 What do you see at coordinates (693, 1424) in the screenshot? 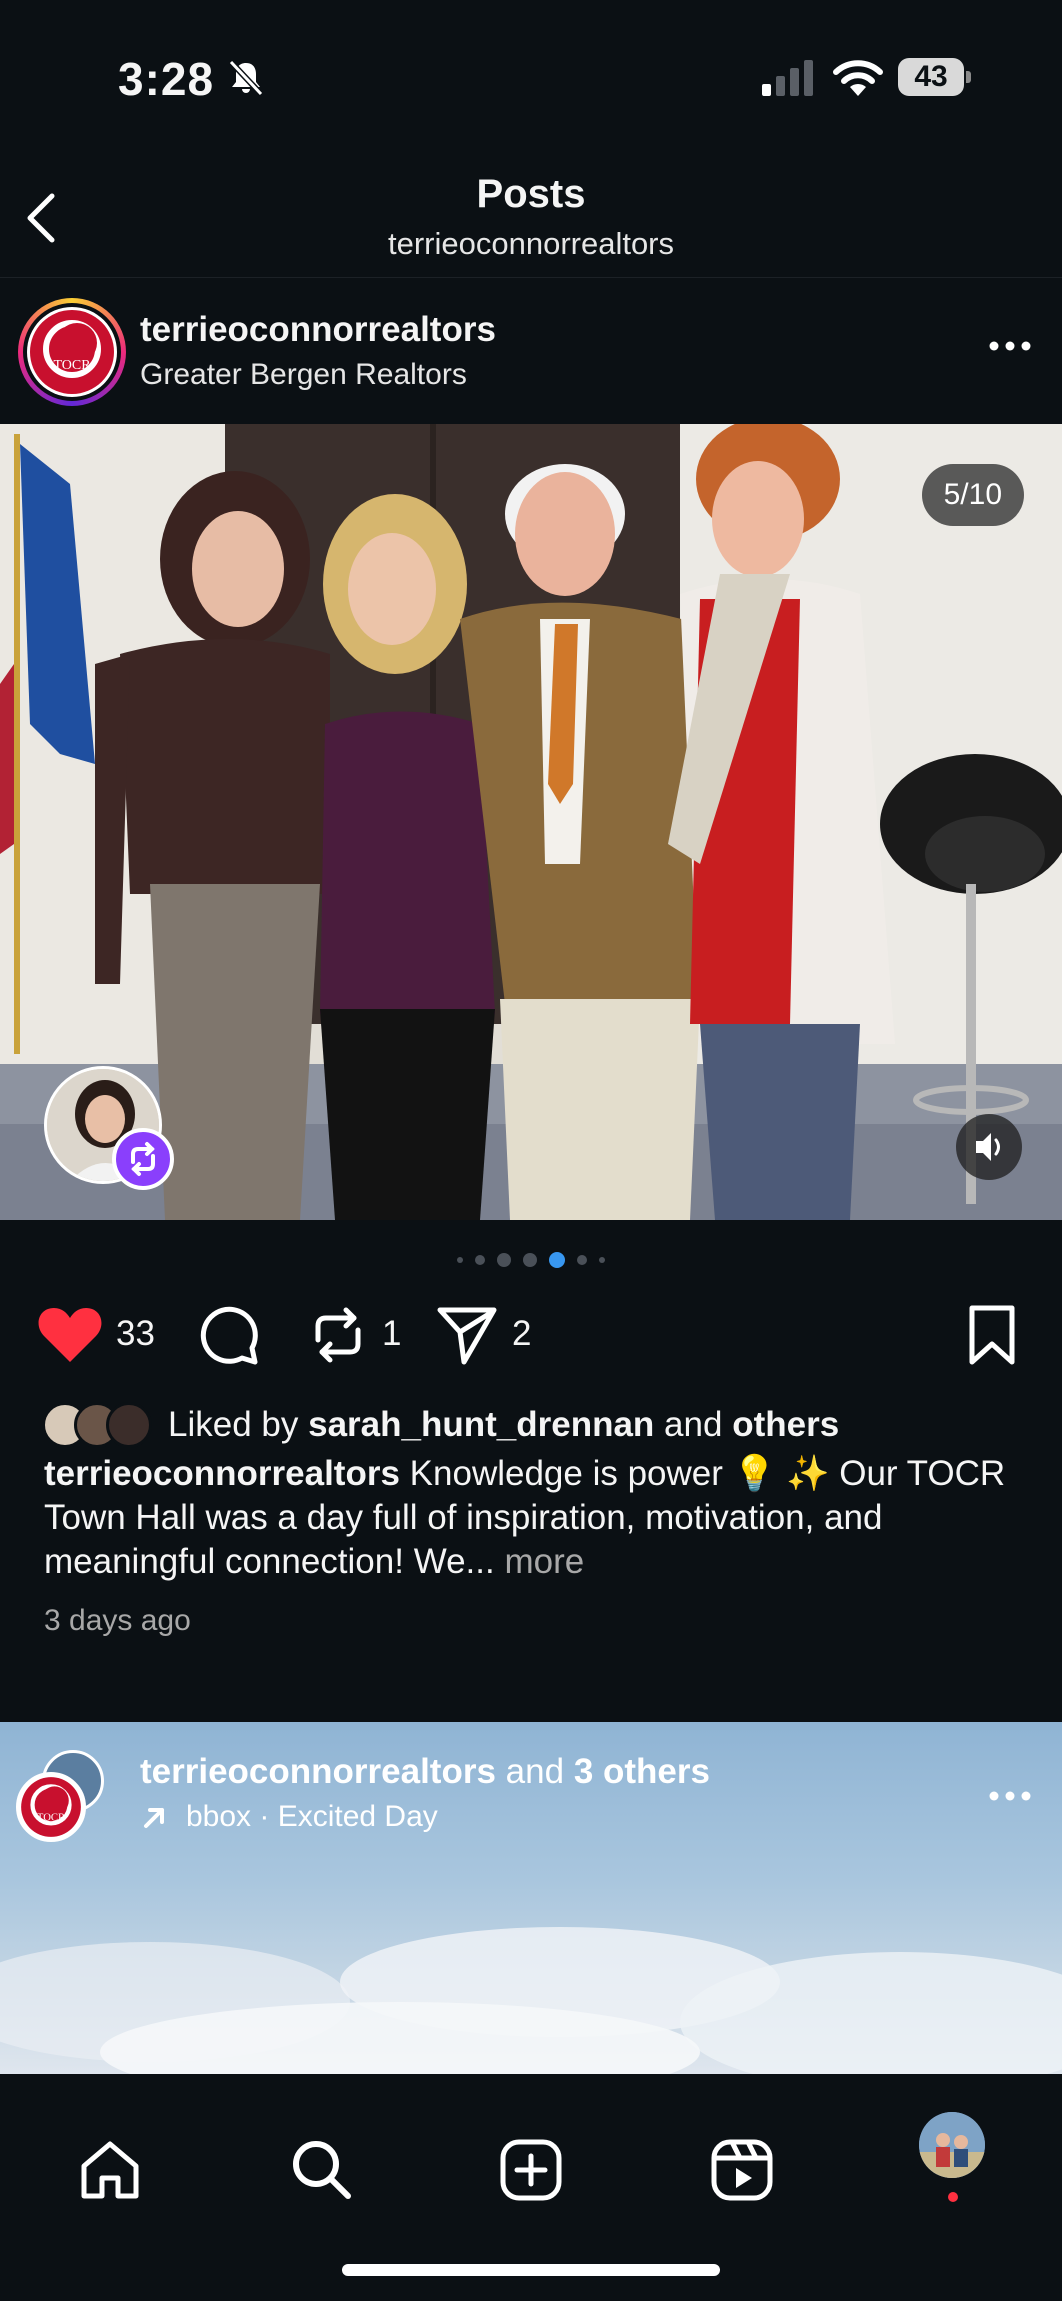
I see `liked-by-and: and` at bounding box center [693, 1424].